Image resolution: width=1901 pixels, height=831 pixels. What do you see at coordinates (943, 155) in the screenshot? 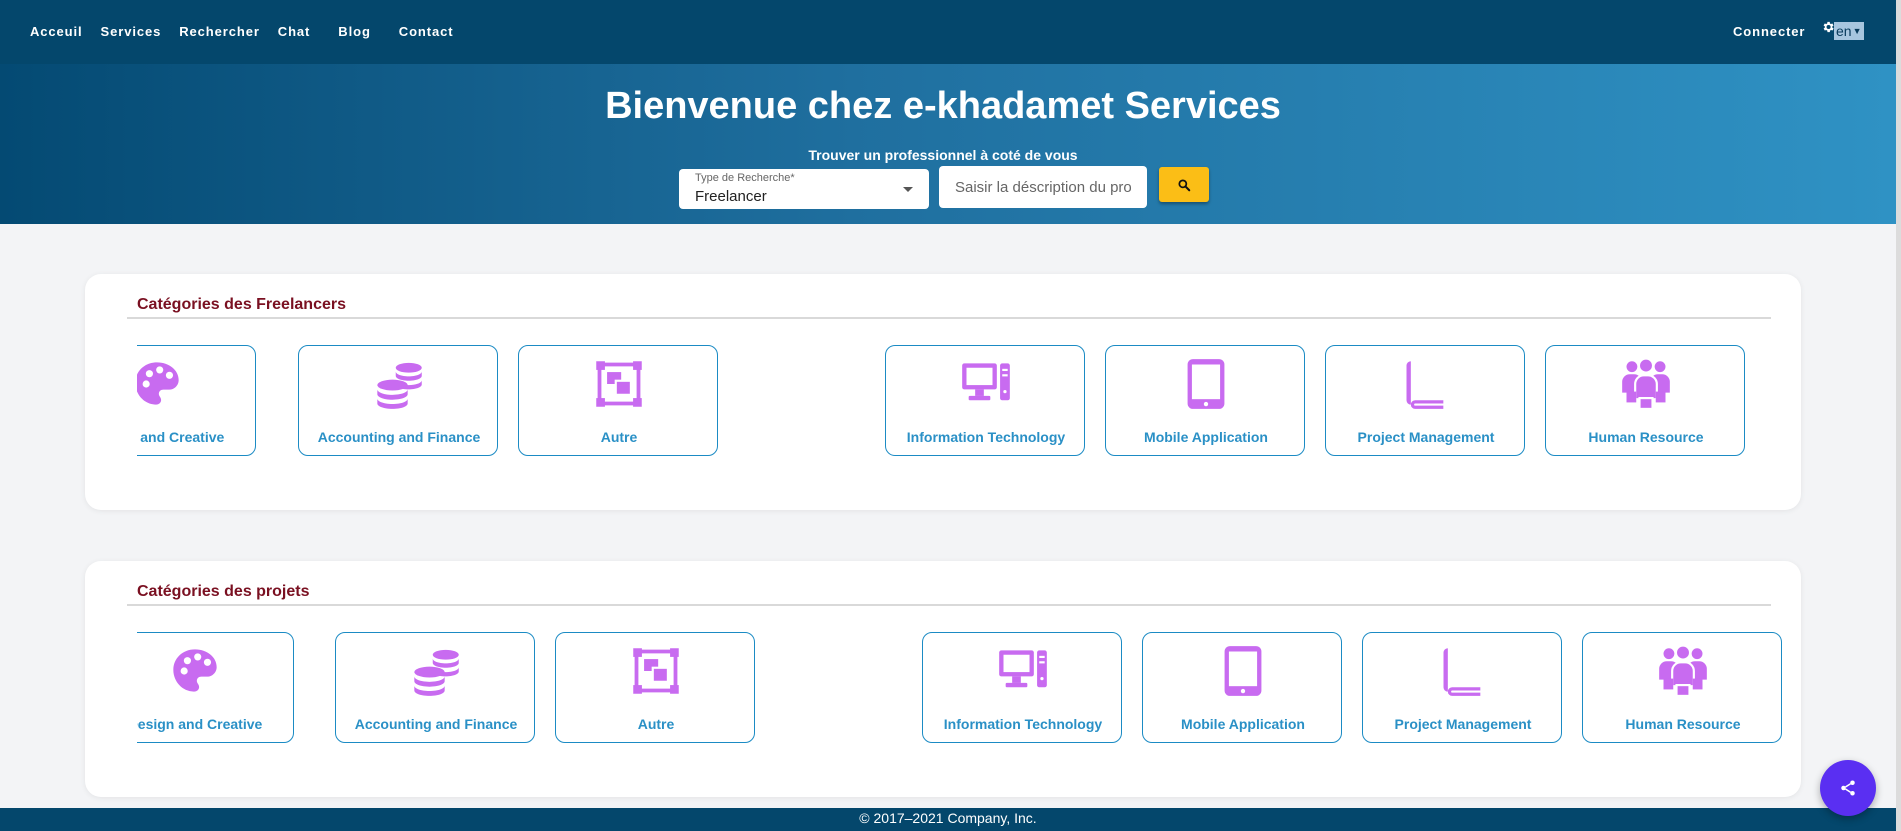
I see `hero-subtitle: Trouver un professionnel à coté de vous` at bounding box center [943, 155].